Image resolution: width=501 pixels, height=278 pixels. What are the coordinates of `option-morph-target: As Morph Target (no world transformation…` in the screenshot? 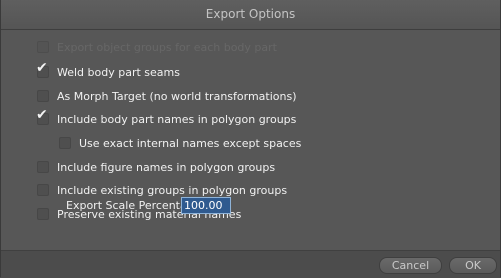 It's located at (167, 96).